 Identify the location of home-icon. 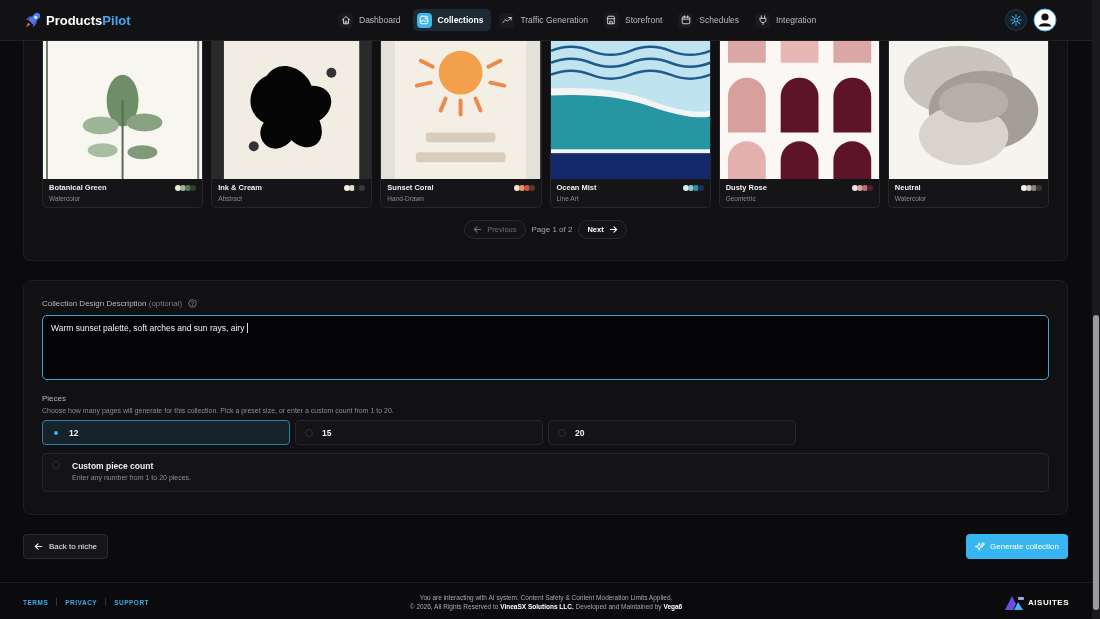
(345, 20).